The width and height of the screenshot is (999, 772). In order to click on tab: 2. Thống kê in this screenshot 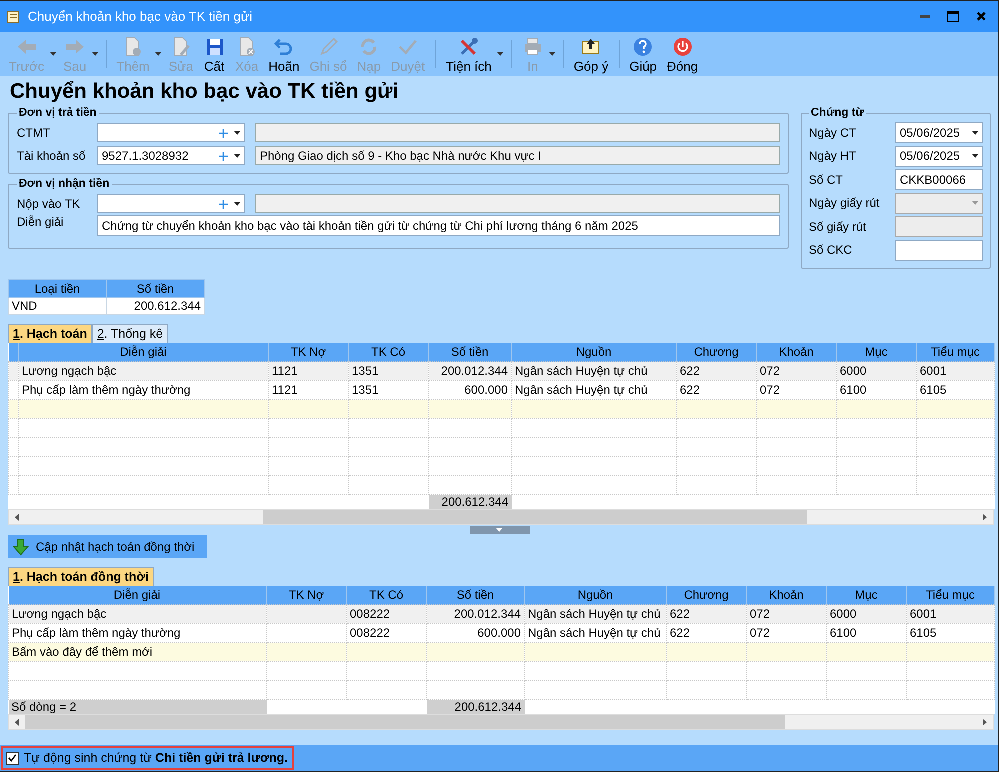, I will do `click(130, 333)`.